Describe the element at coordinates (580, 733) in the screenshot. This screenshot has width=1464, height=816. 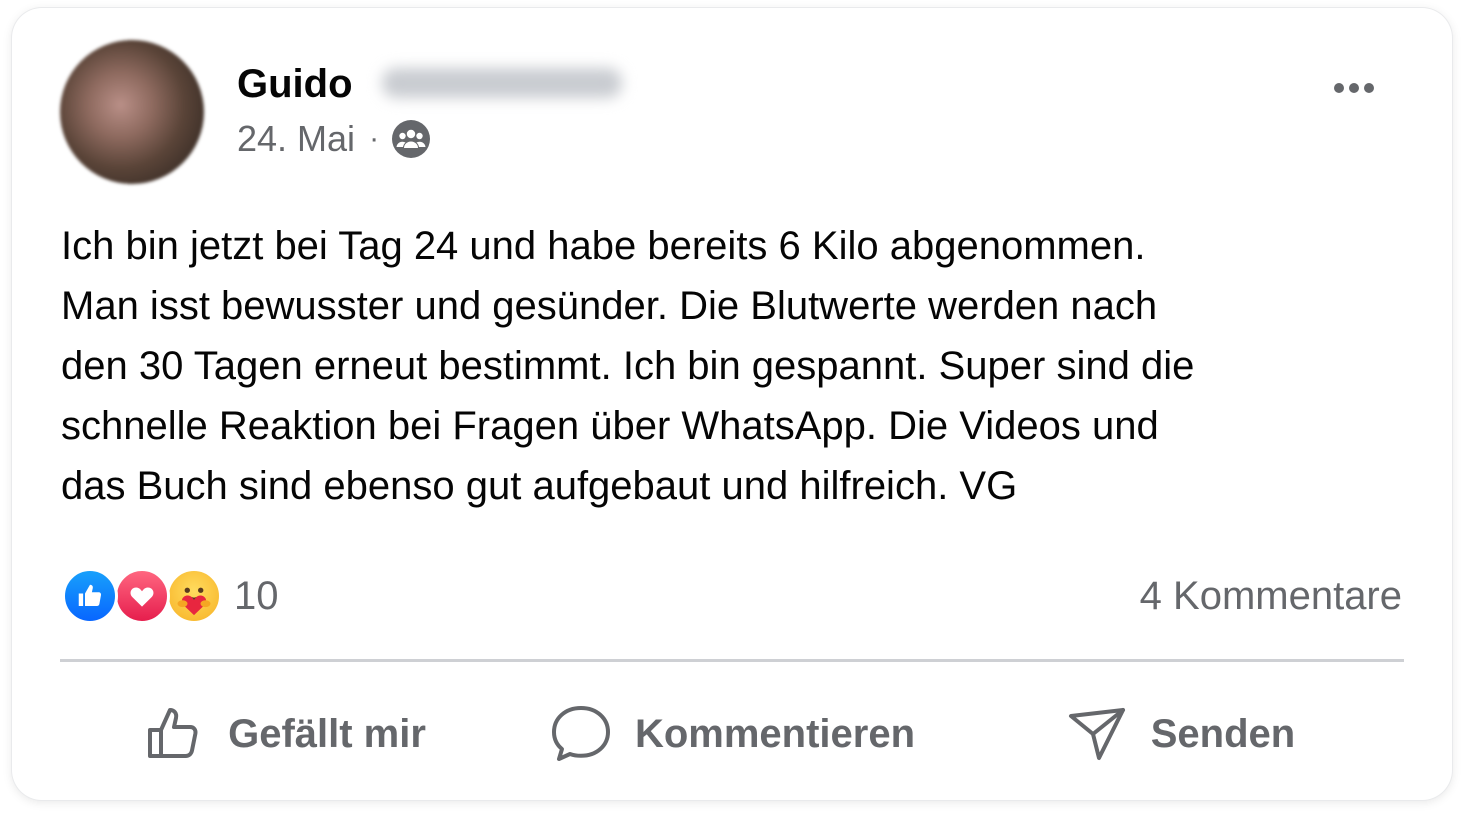
I see `comment-bubble-icon` at that location.